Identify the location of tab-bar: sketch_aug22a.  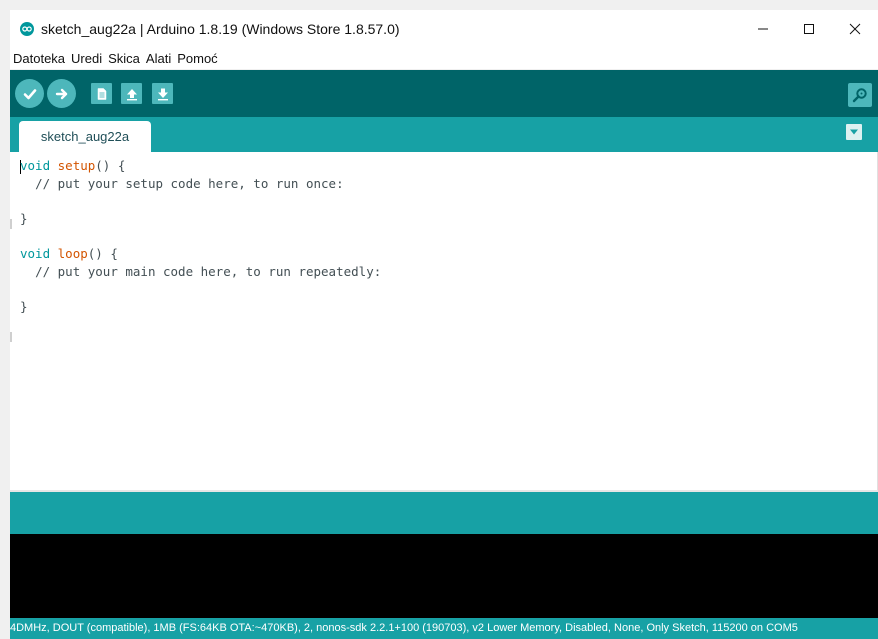
(444, 134).